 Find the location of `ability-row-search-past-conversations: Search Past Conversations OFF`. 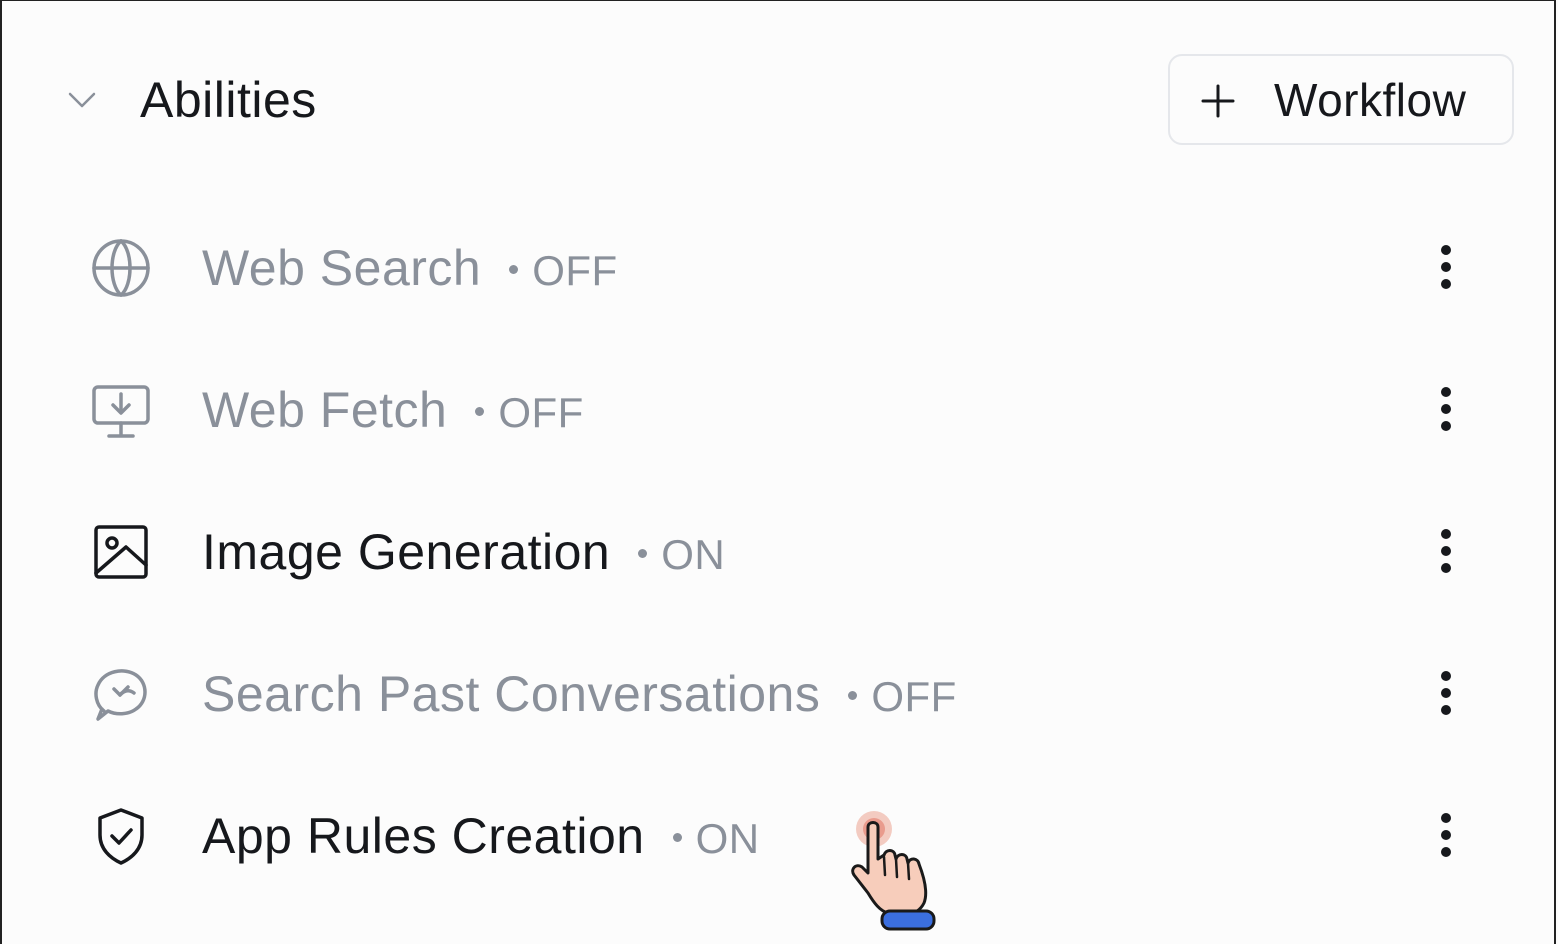

ability-row-search-past-conversations: Search Past Conversations OFF is located at coordinates (782, 693).